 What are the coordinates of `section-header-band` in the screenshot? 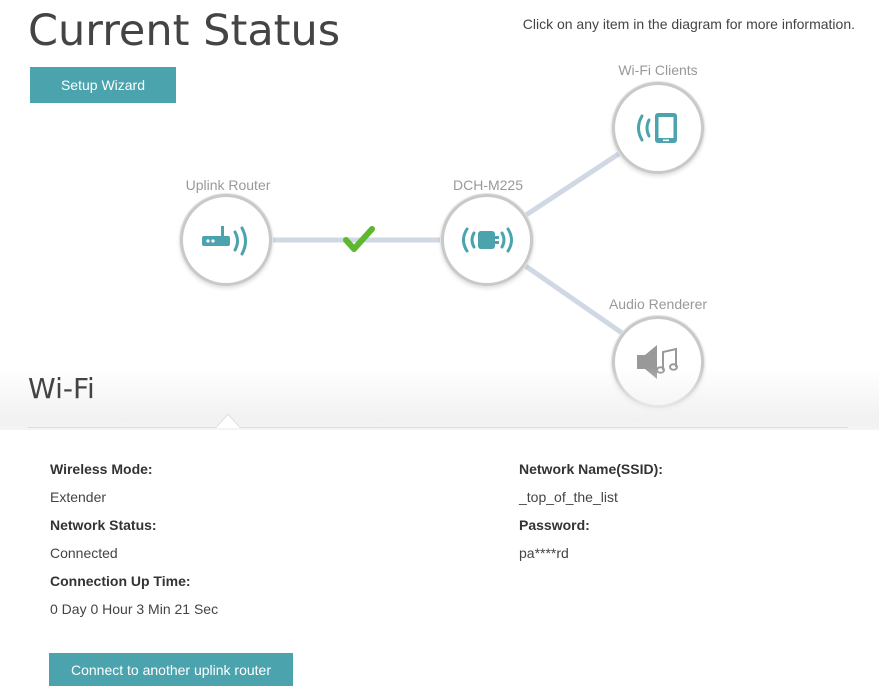 It's located at (439, 399).